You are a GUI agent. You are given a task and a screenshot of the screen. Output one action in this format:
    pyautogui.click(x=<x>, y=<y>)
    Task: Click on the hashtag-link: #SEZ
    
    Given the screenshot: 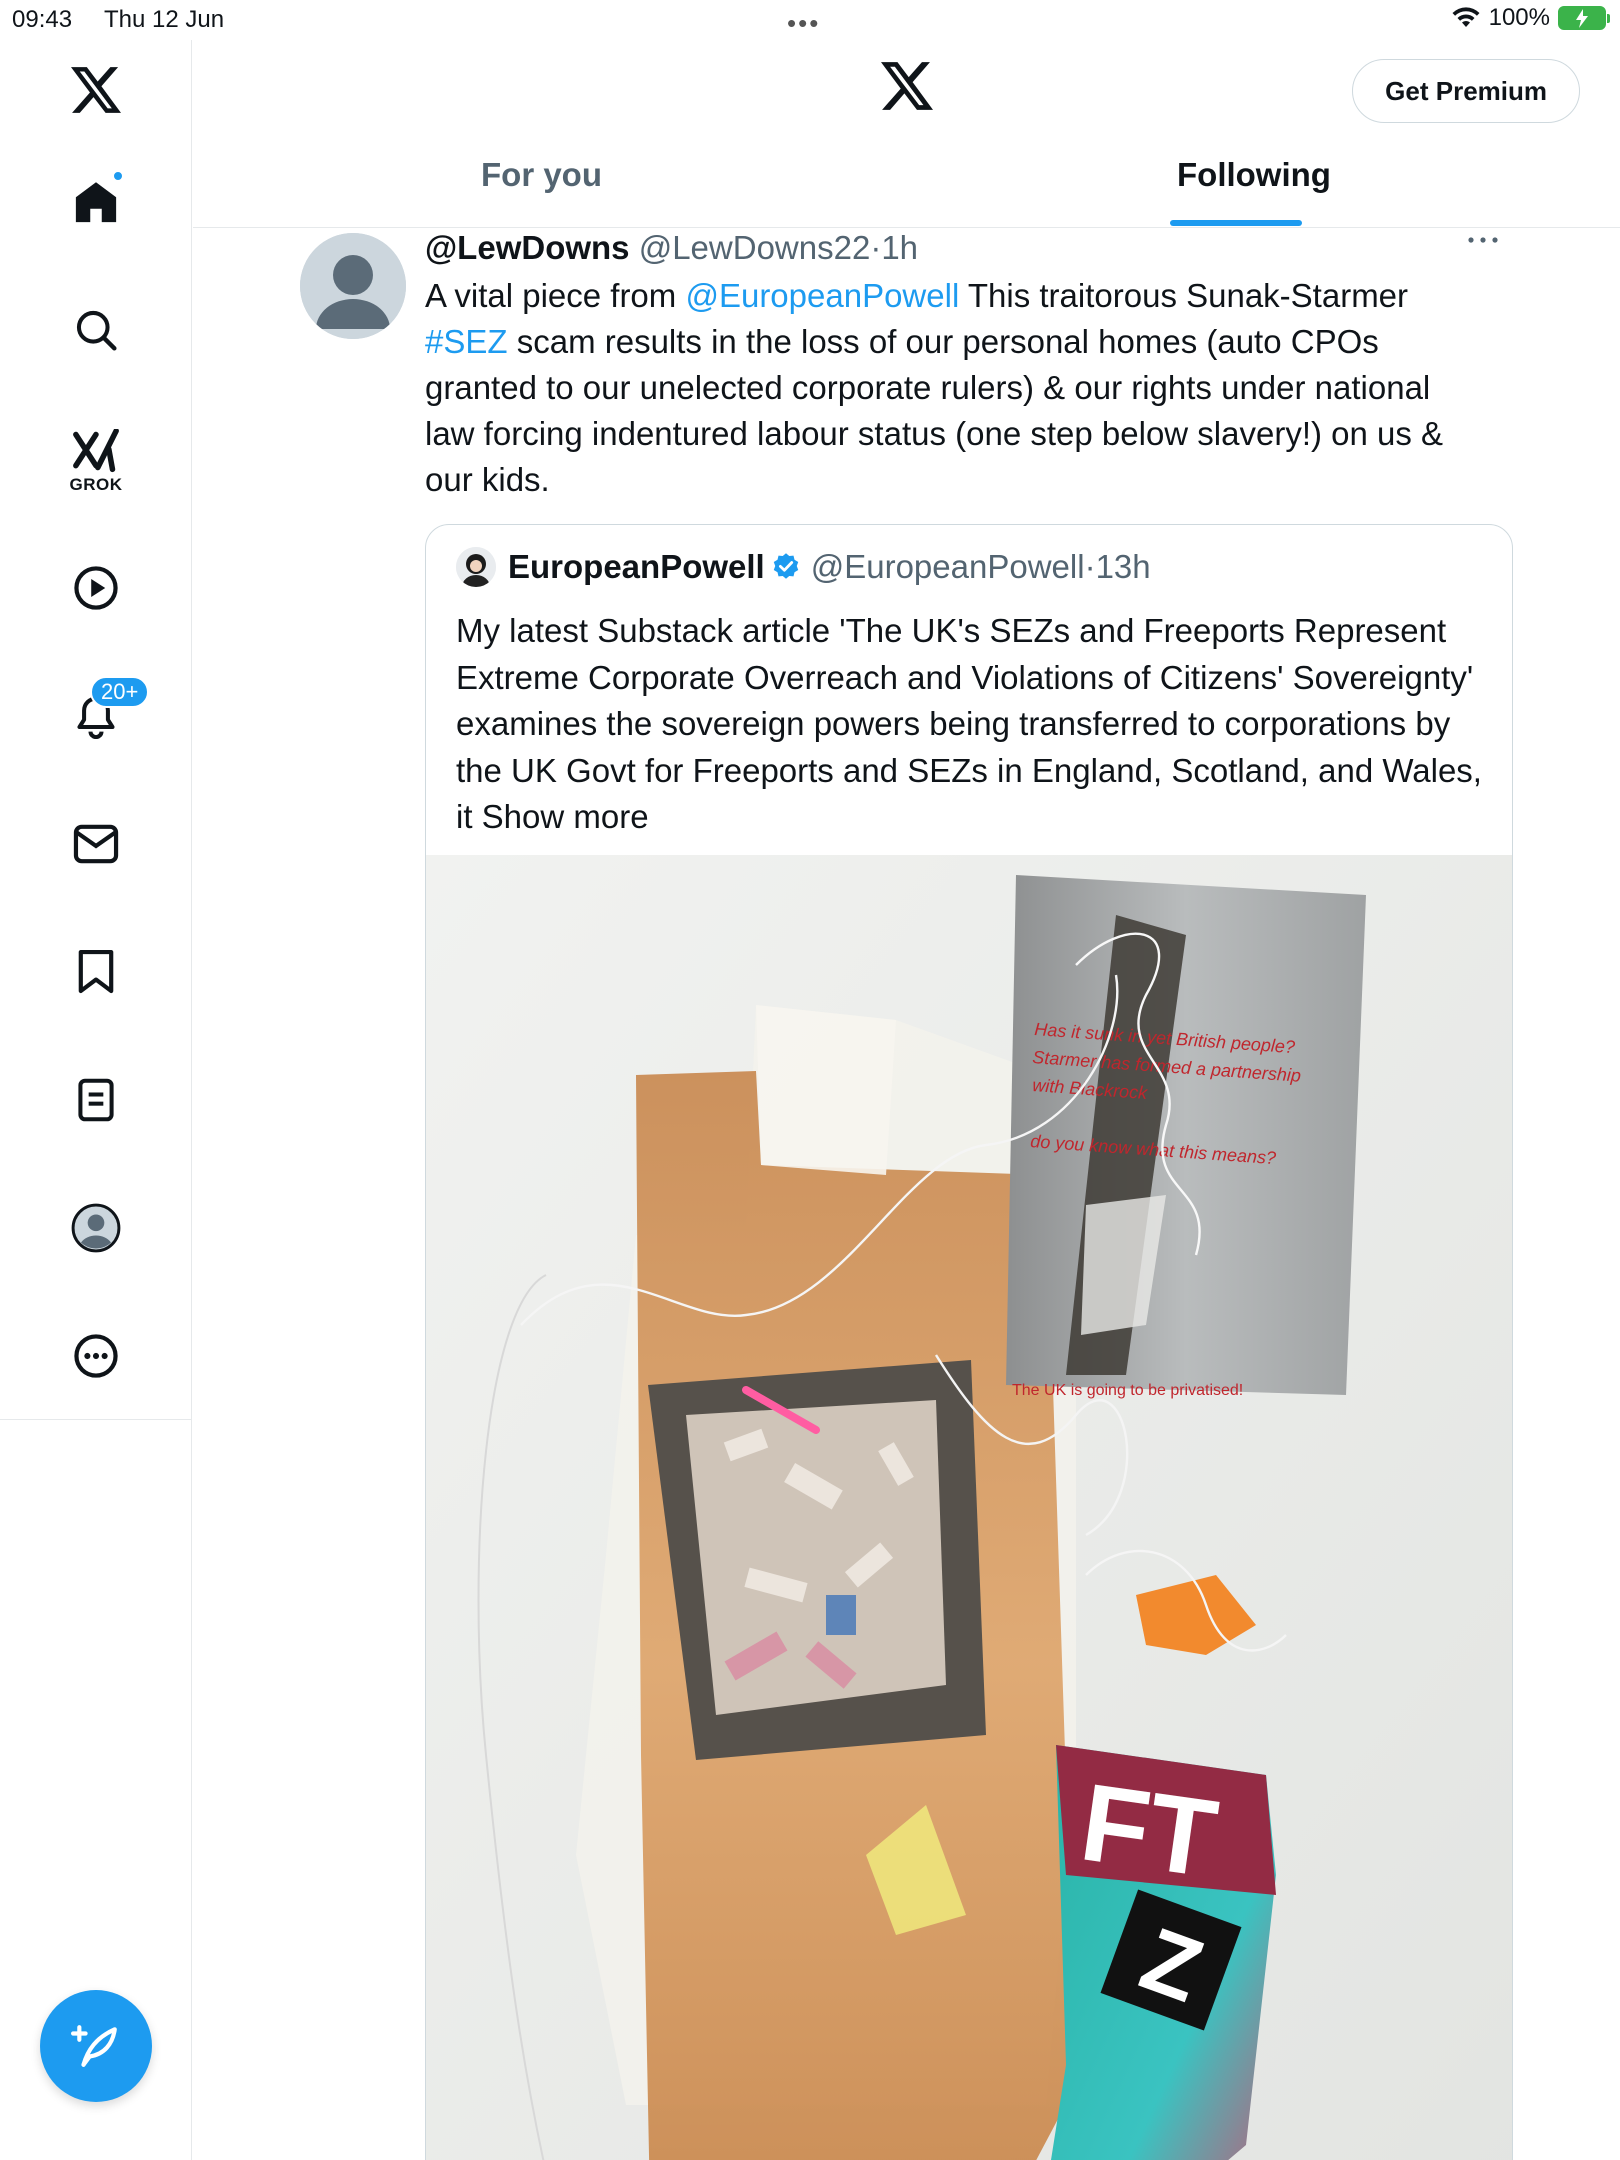 What is the action you would take?
    pyautogui.click(x=466, y=341)
    